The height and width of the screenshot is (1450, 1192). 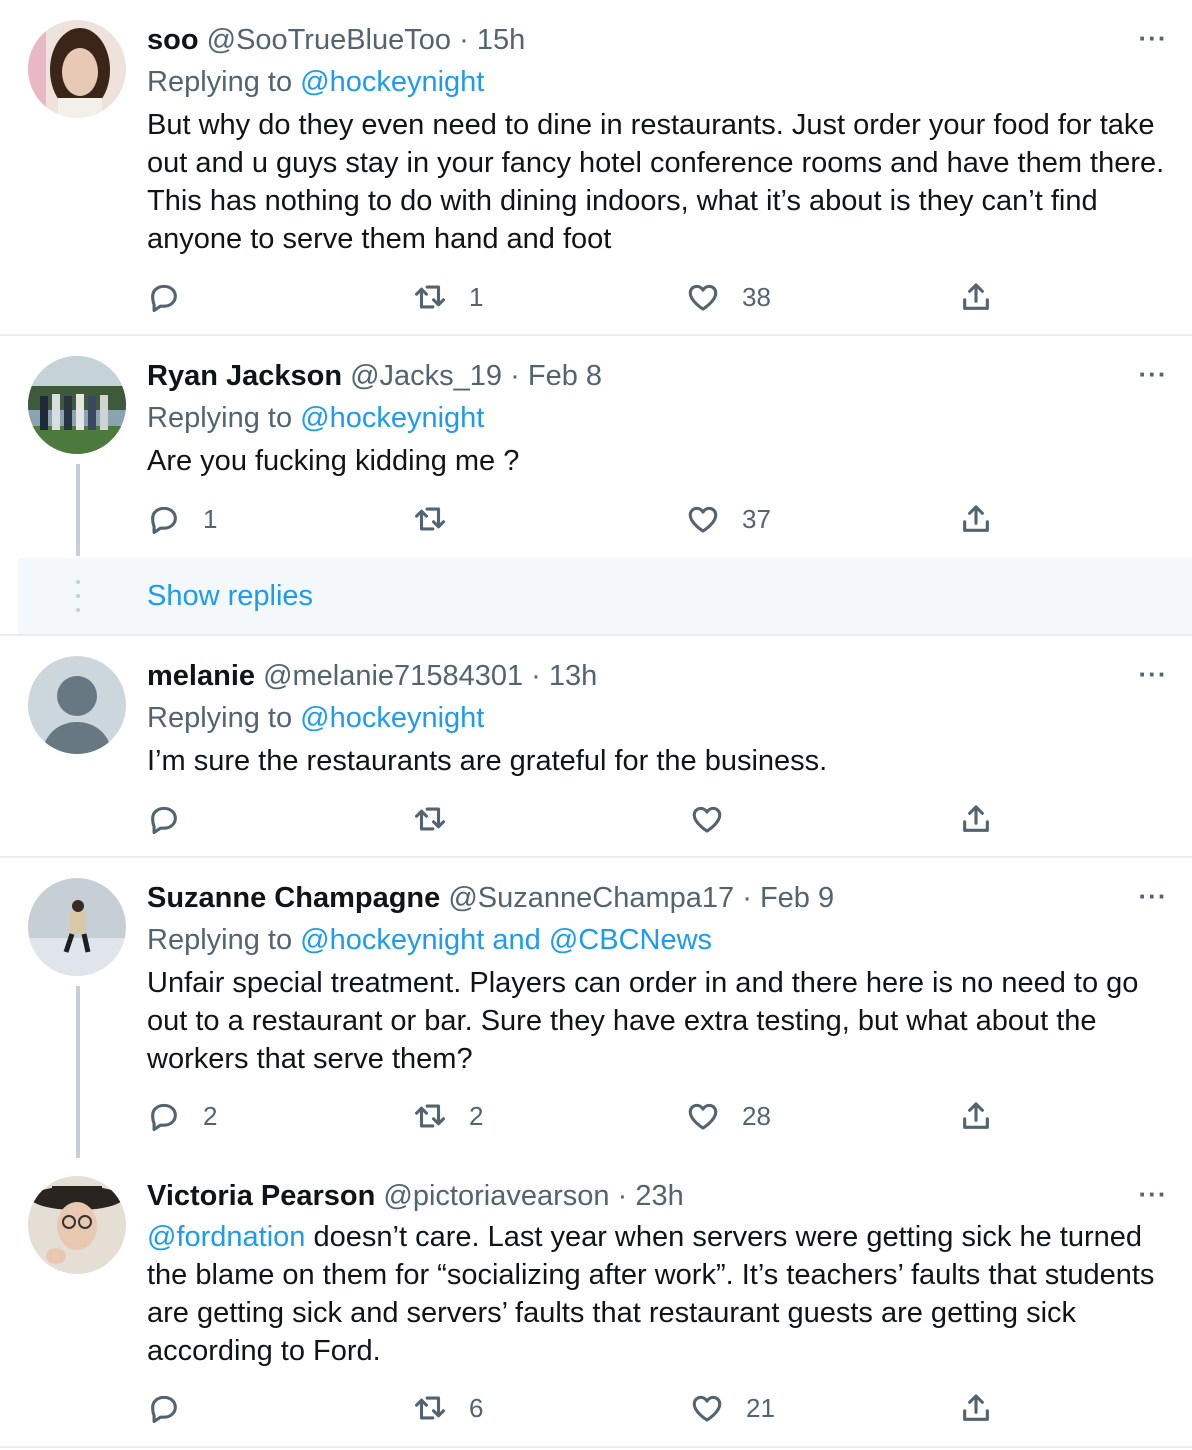 I want to click on author-name: melanie, so click(x=201, y=676).